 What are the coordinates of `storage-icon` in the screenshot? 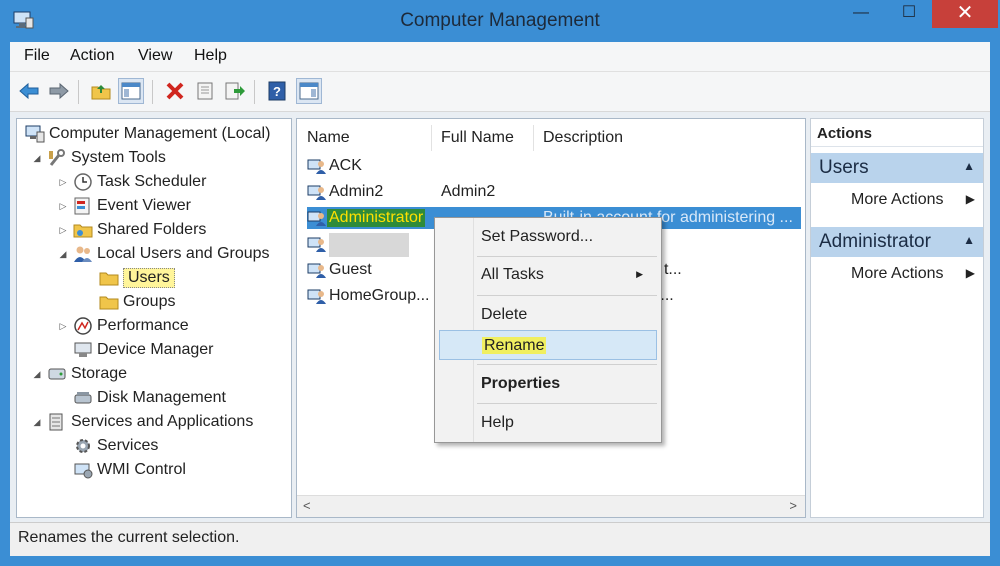 It's located at (57, 374).